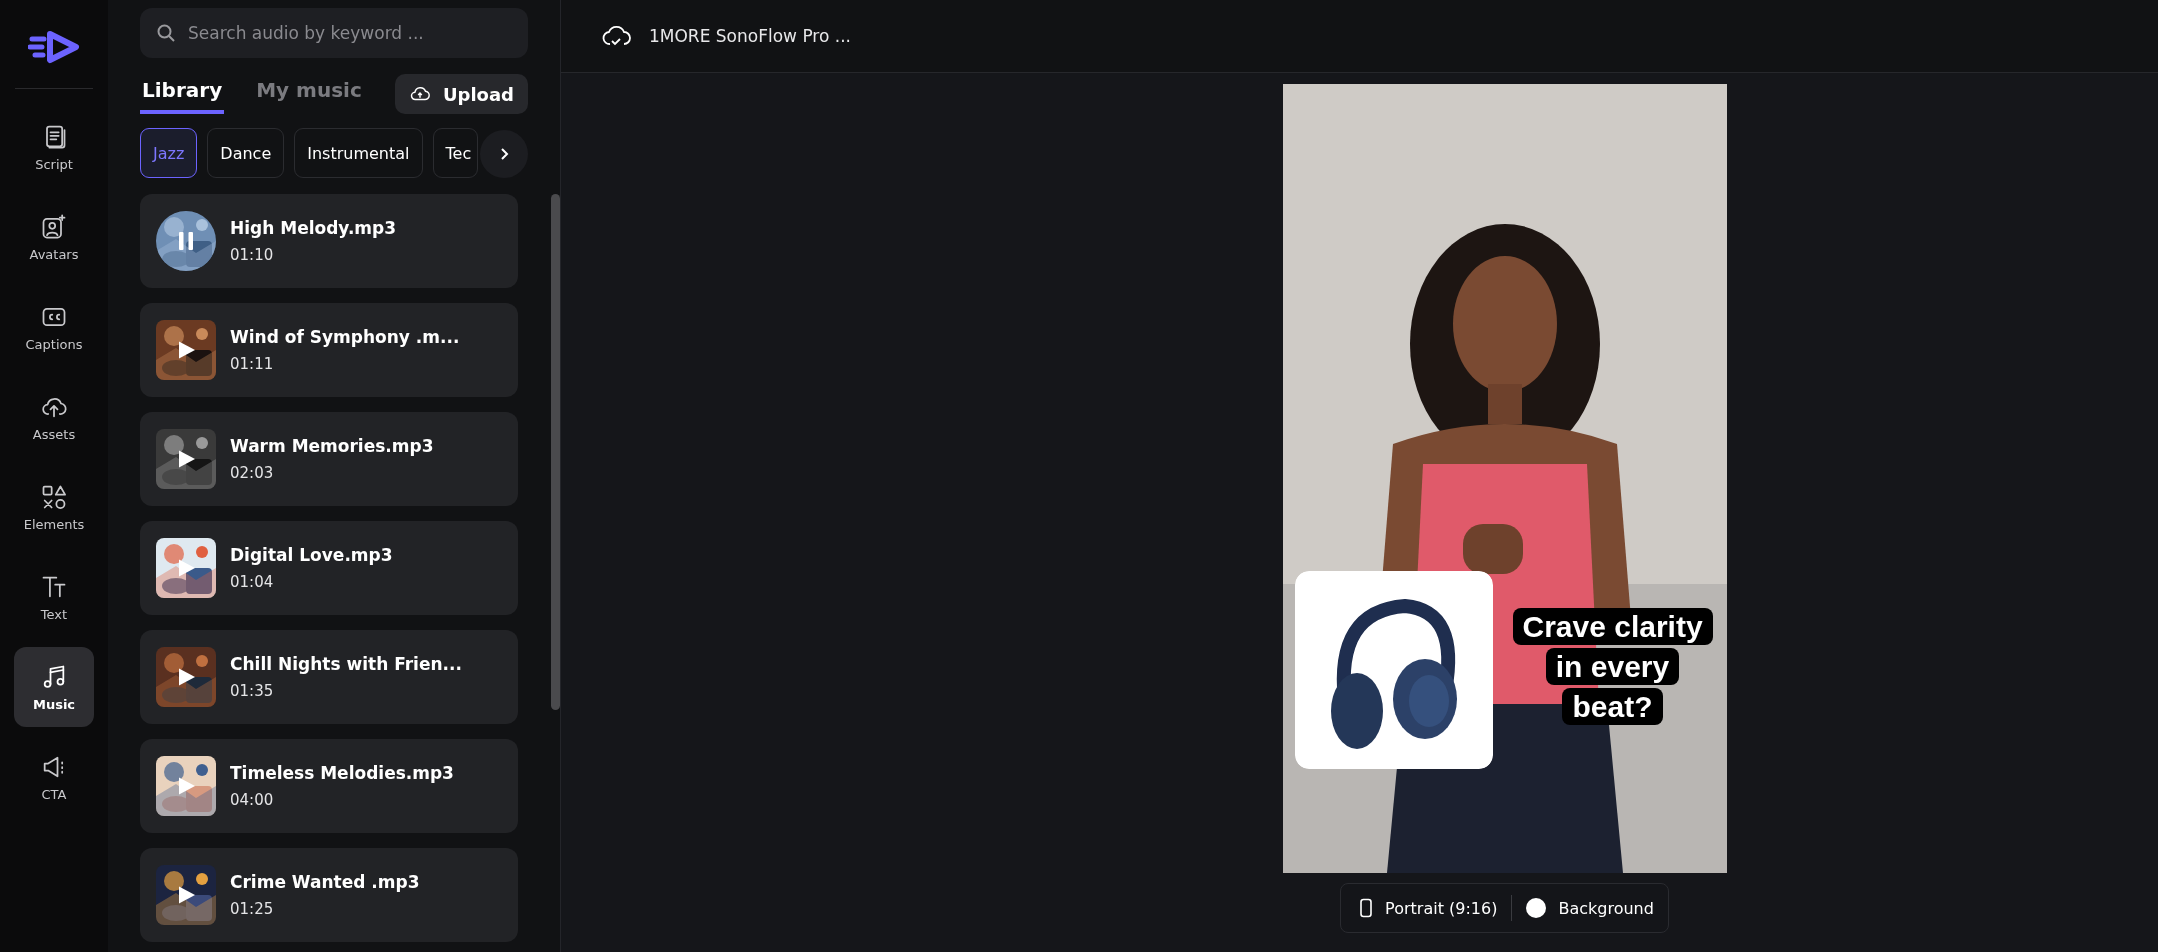 The image size is (2158, 952). I want to click on track-card: Wind of Symphony .m... 01:11, so click(329, 350).